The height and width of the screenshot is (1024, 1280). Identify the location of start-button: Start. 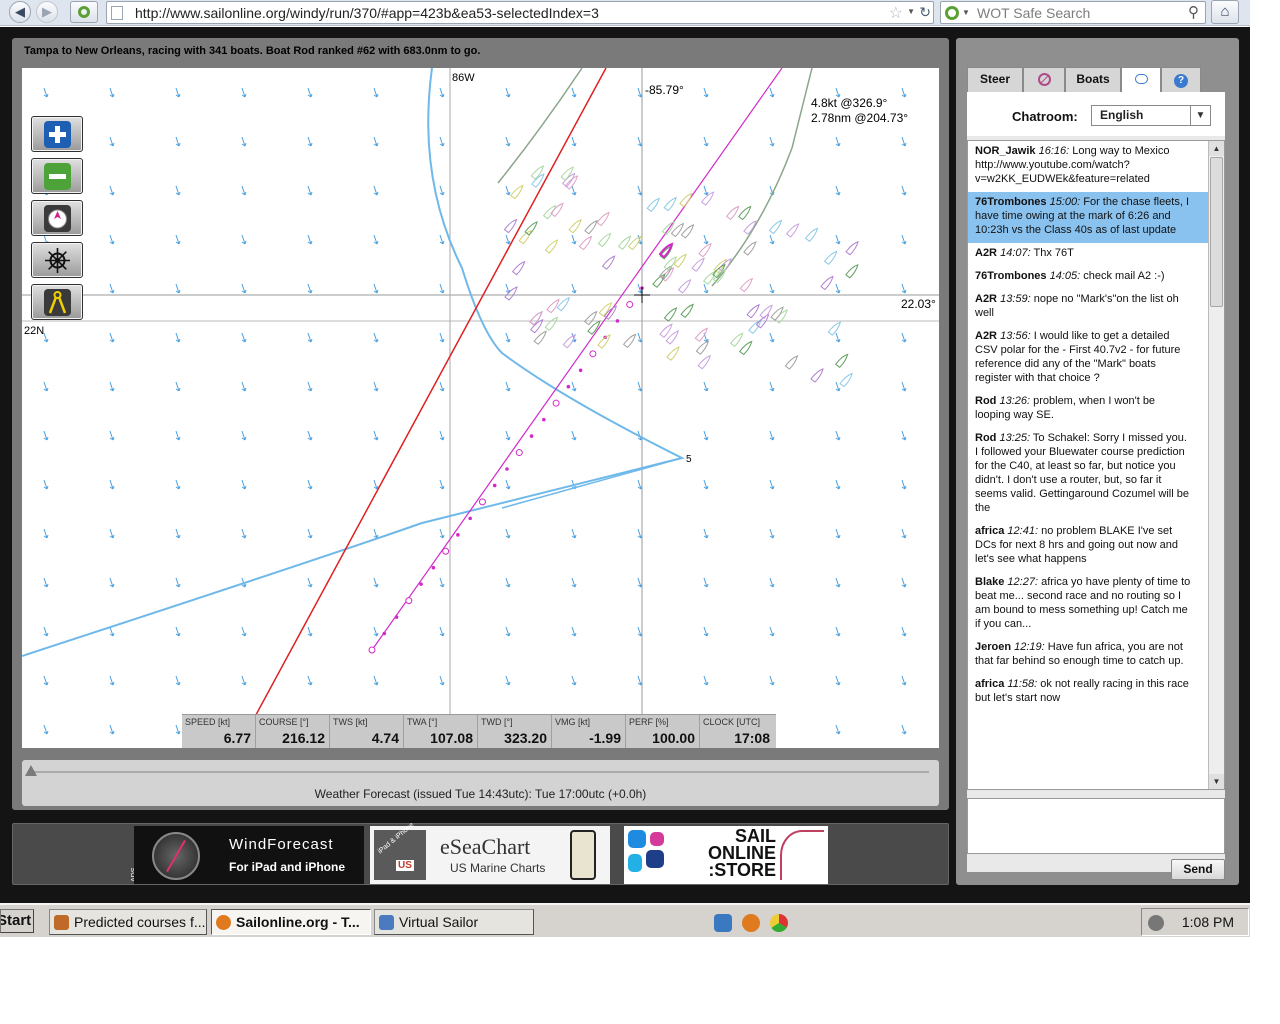
(17, 921).